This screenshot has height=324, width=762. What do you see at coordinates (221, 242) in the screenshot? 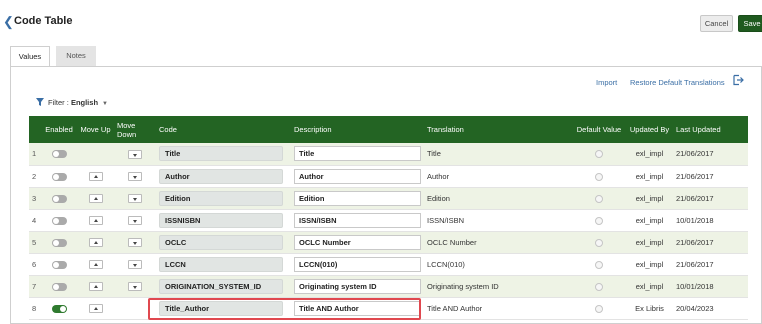
I see `code-field: OCLC` at bounding box center [221, 242].